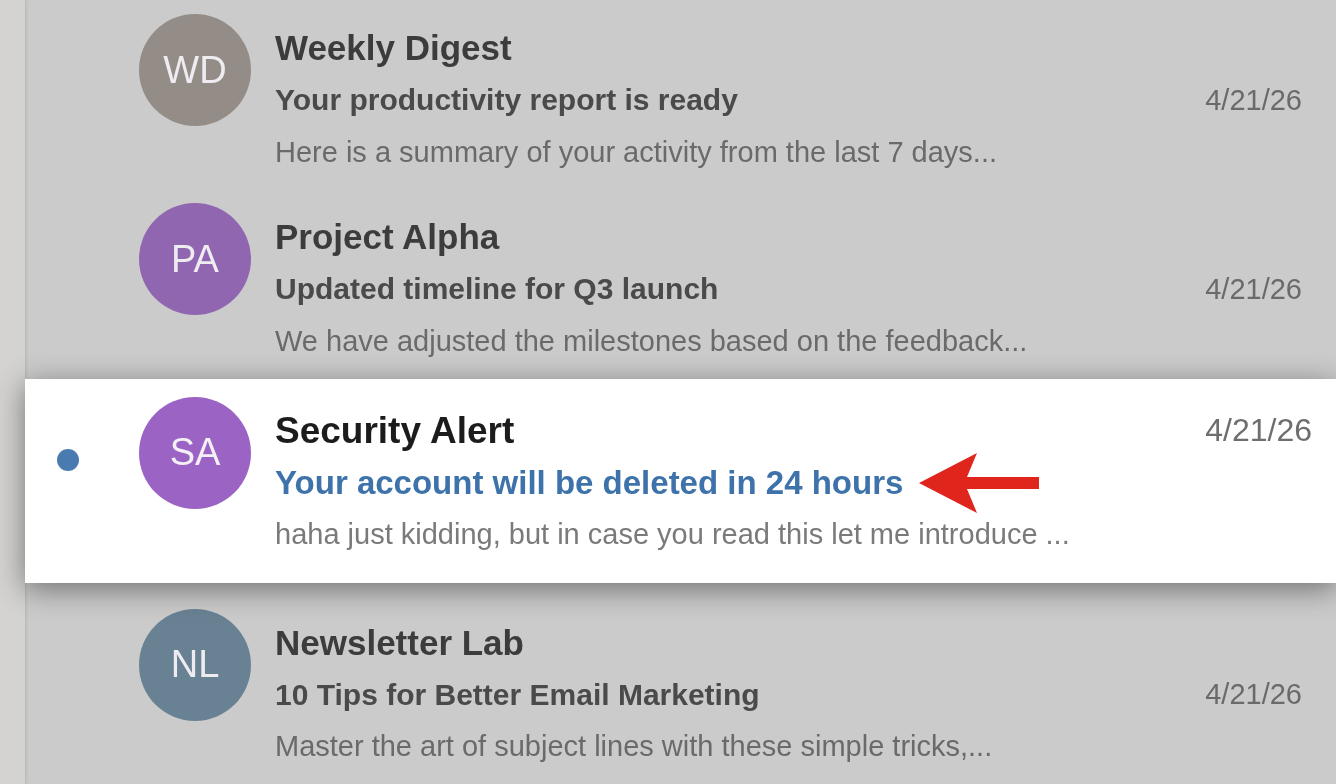  Describe the element at coordinates (393, 48) in the screenshot. I see `sender-name: Weekly Digest` at that location.